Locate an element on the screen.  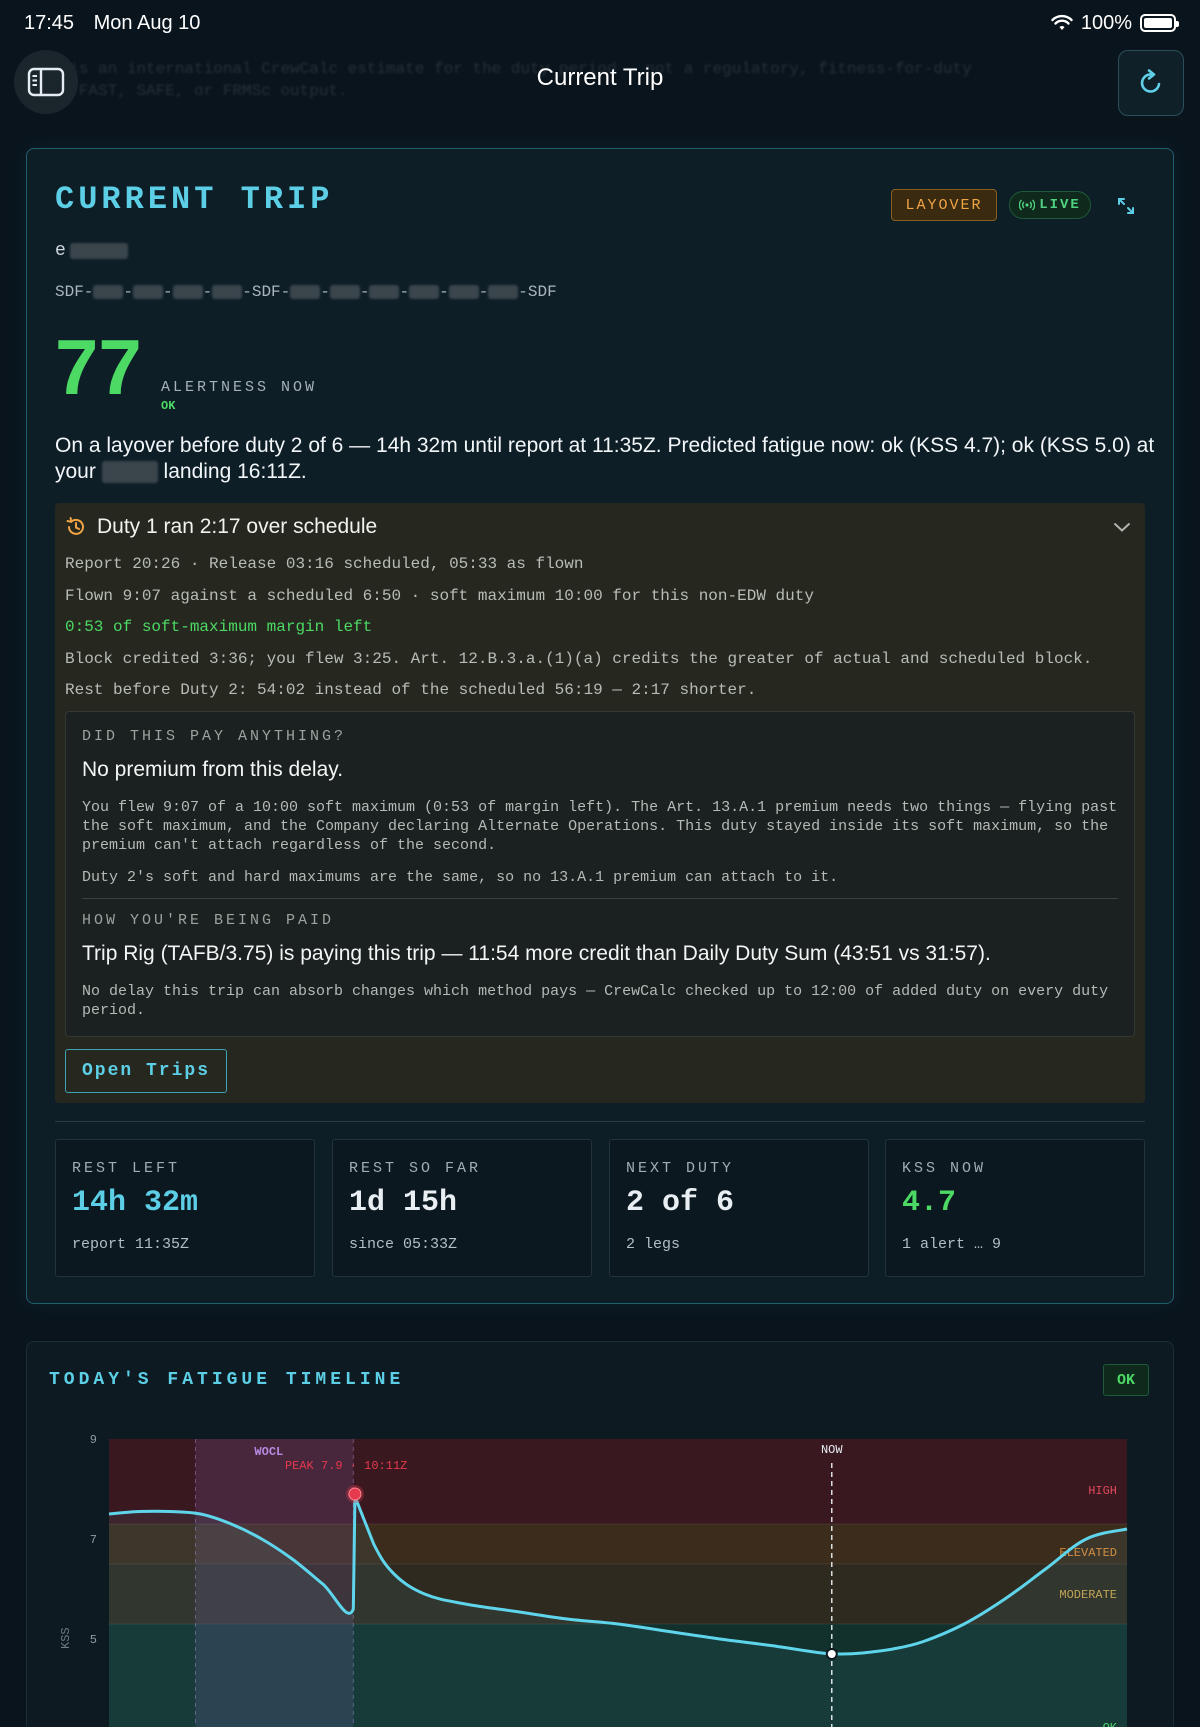
redacted-trip-number is located at coordinates (98, 251).